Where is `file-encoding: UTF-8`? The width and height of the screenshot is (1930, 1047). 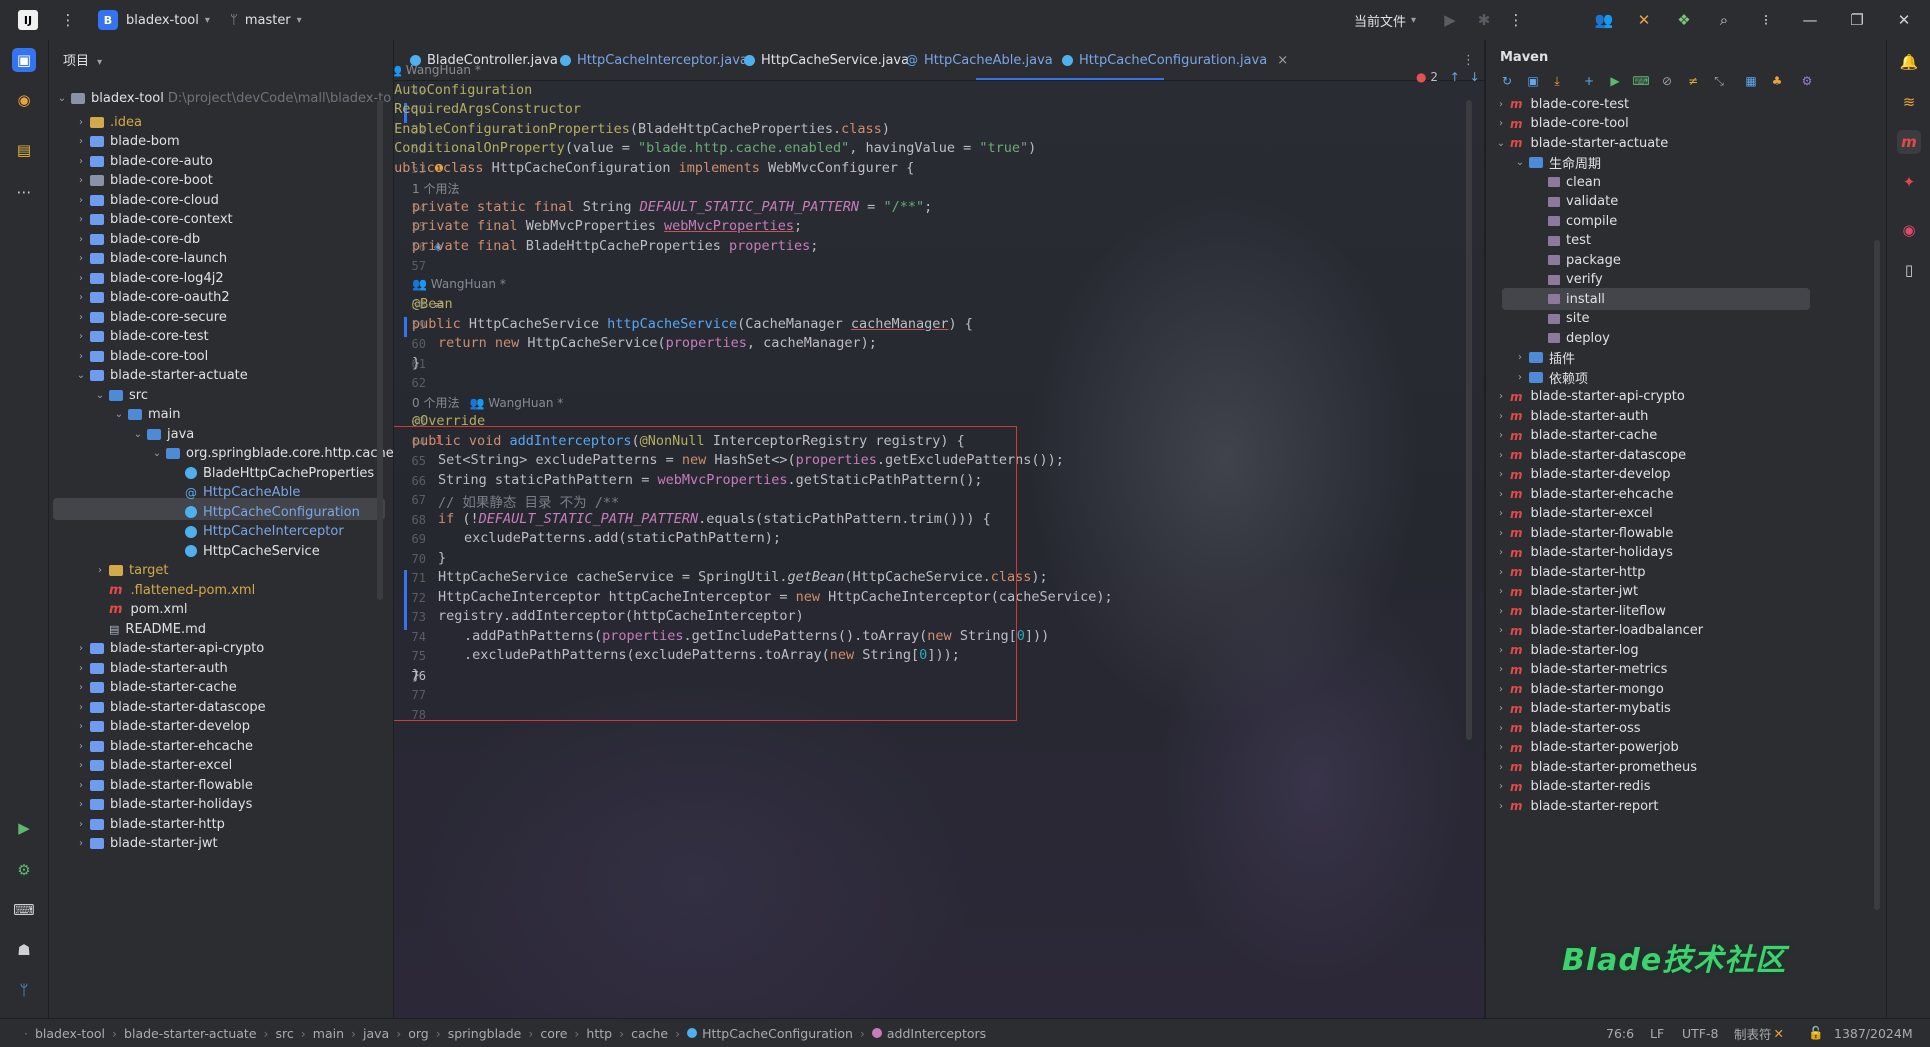 file-encoding: UTF-8 is located at coordinates (1700, 1033).